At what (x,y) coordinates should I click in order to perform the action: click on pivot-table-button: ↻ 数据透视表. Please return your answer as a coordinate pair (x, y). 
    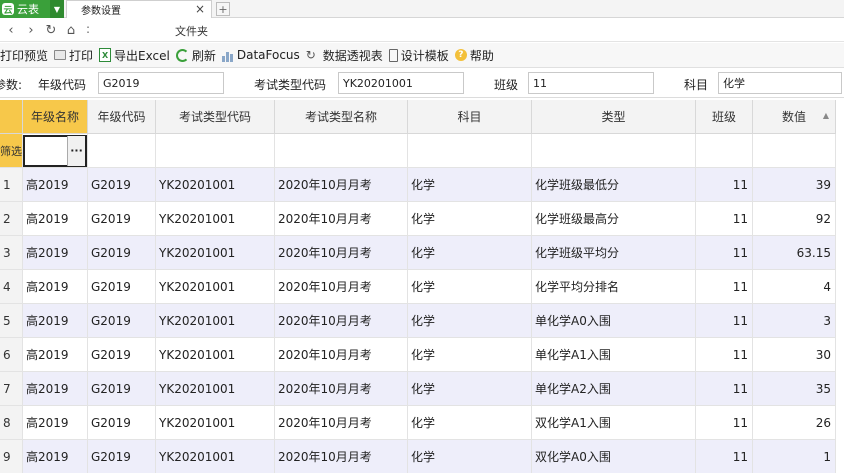
    Looking at the image, I should click on (344, 55).